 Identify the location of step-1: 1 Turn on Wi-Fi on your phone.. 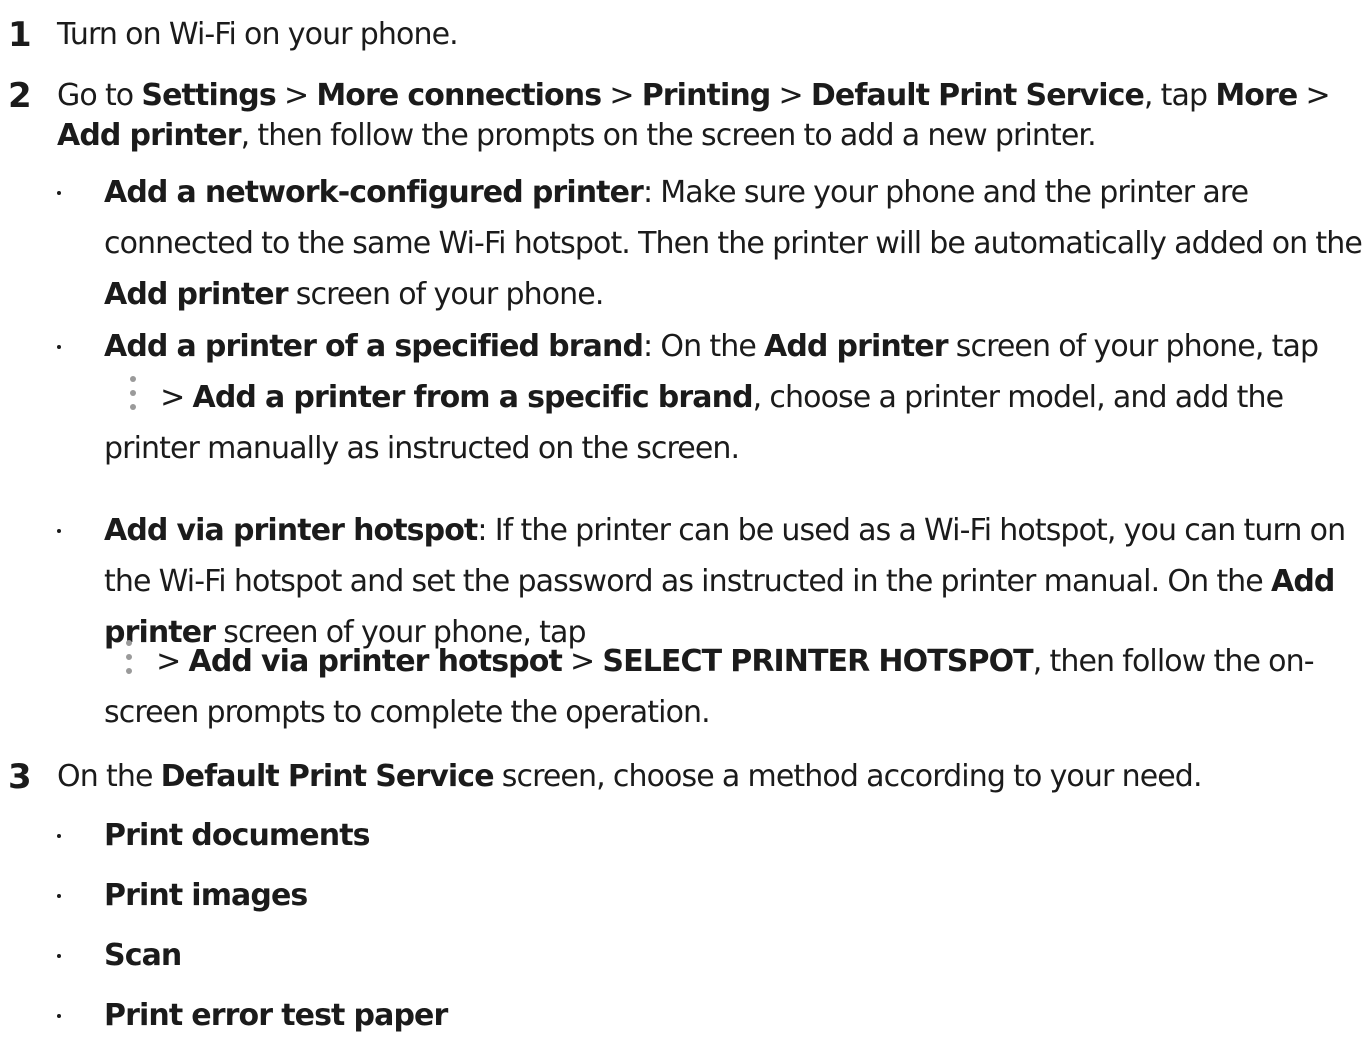
(682, 35).